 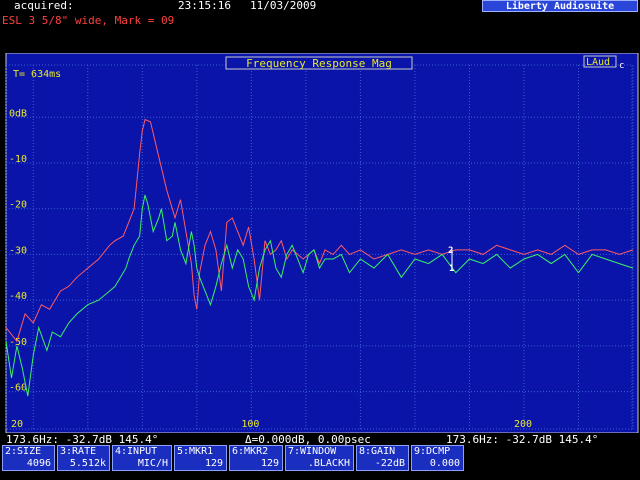 What do you see at coordinates (312, 451) in the screenshot?
I see `fkey-label: 7:WINDOW` at bounding box center [312, 451].